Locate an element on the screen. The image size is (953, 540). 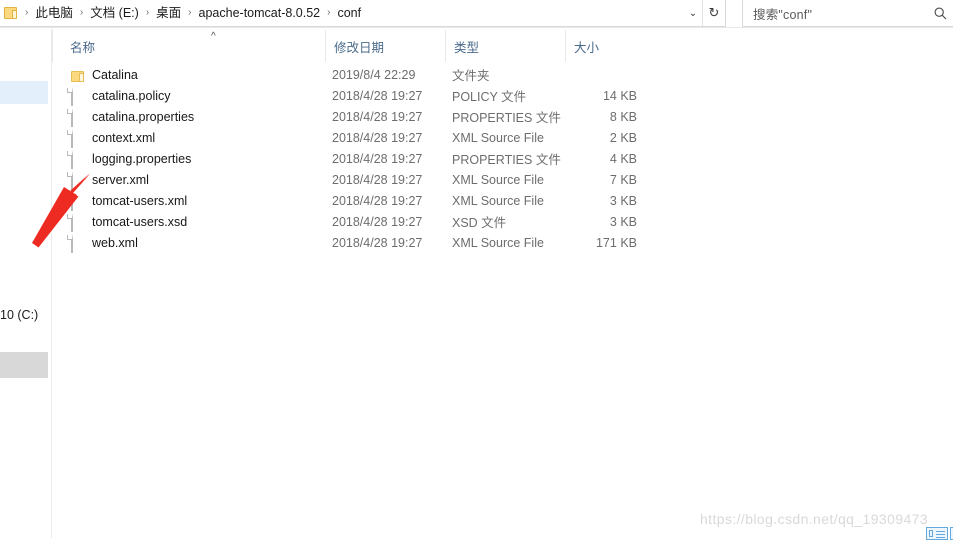
column-header-type: 类型 is located at coordinates (505, 46).